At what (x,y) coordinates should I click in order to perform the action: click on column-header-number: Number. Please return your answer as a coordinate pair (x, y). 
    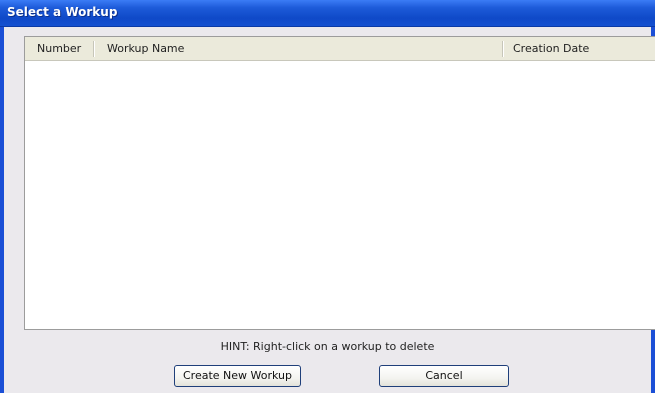
    Looking at the image, I should click on (63, 48).